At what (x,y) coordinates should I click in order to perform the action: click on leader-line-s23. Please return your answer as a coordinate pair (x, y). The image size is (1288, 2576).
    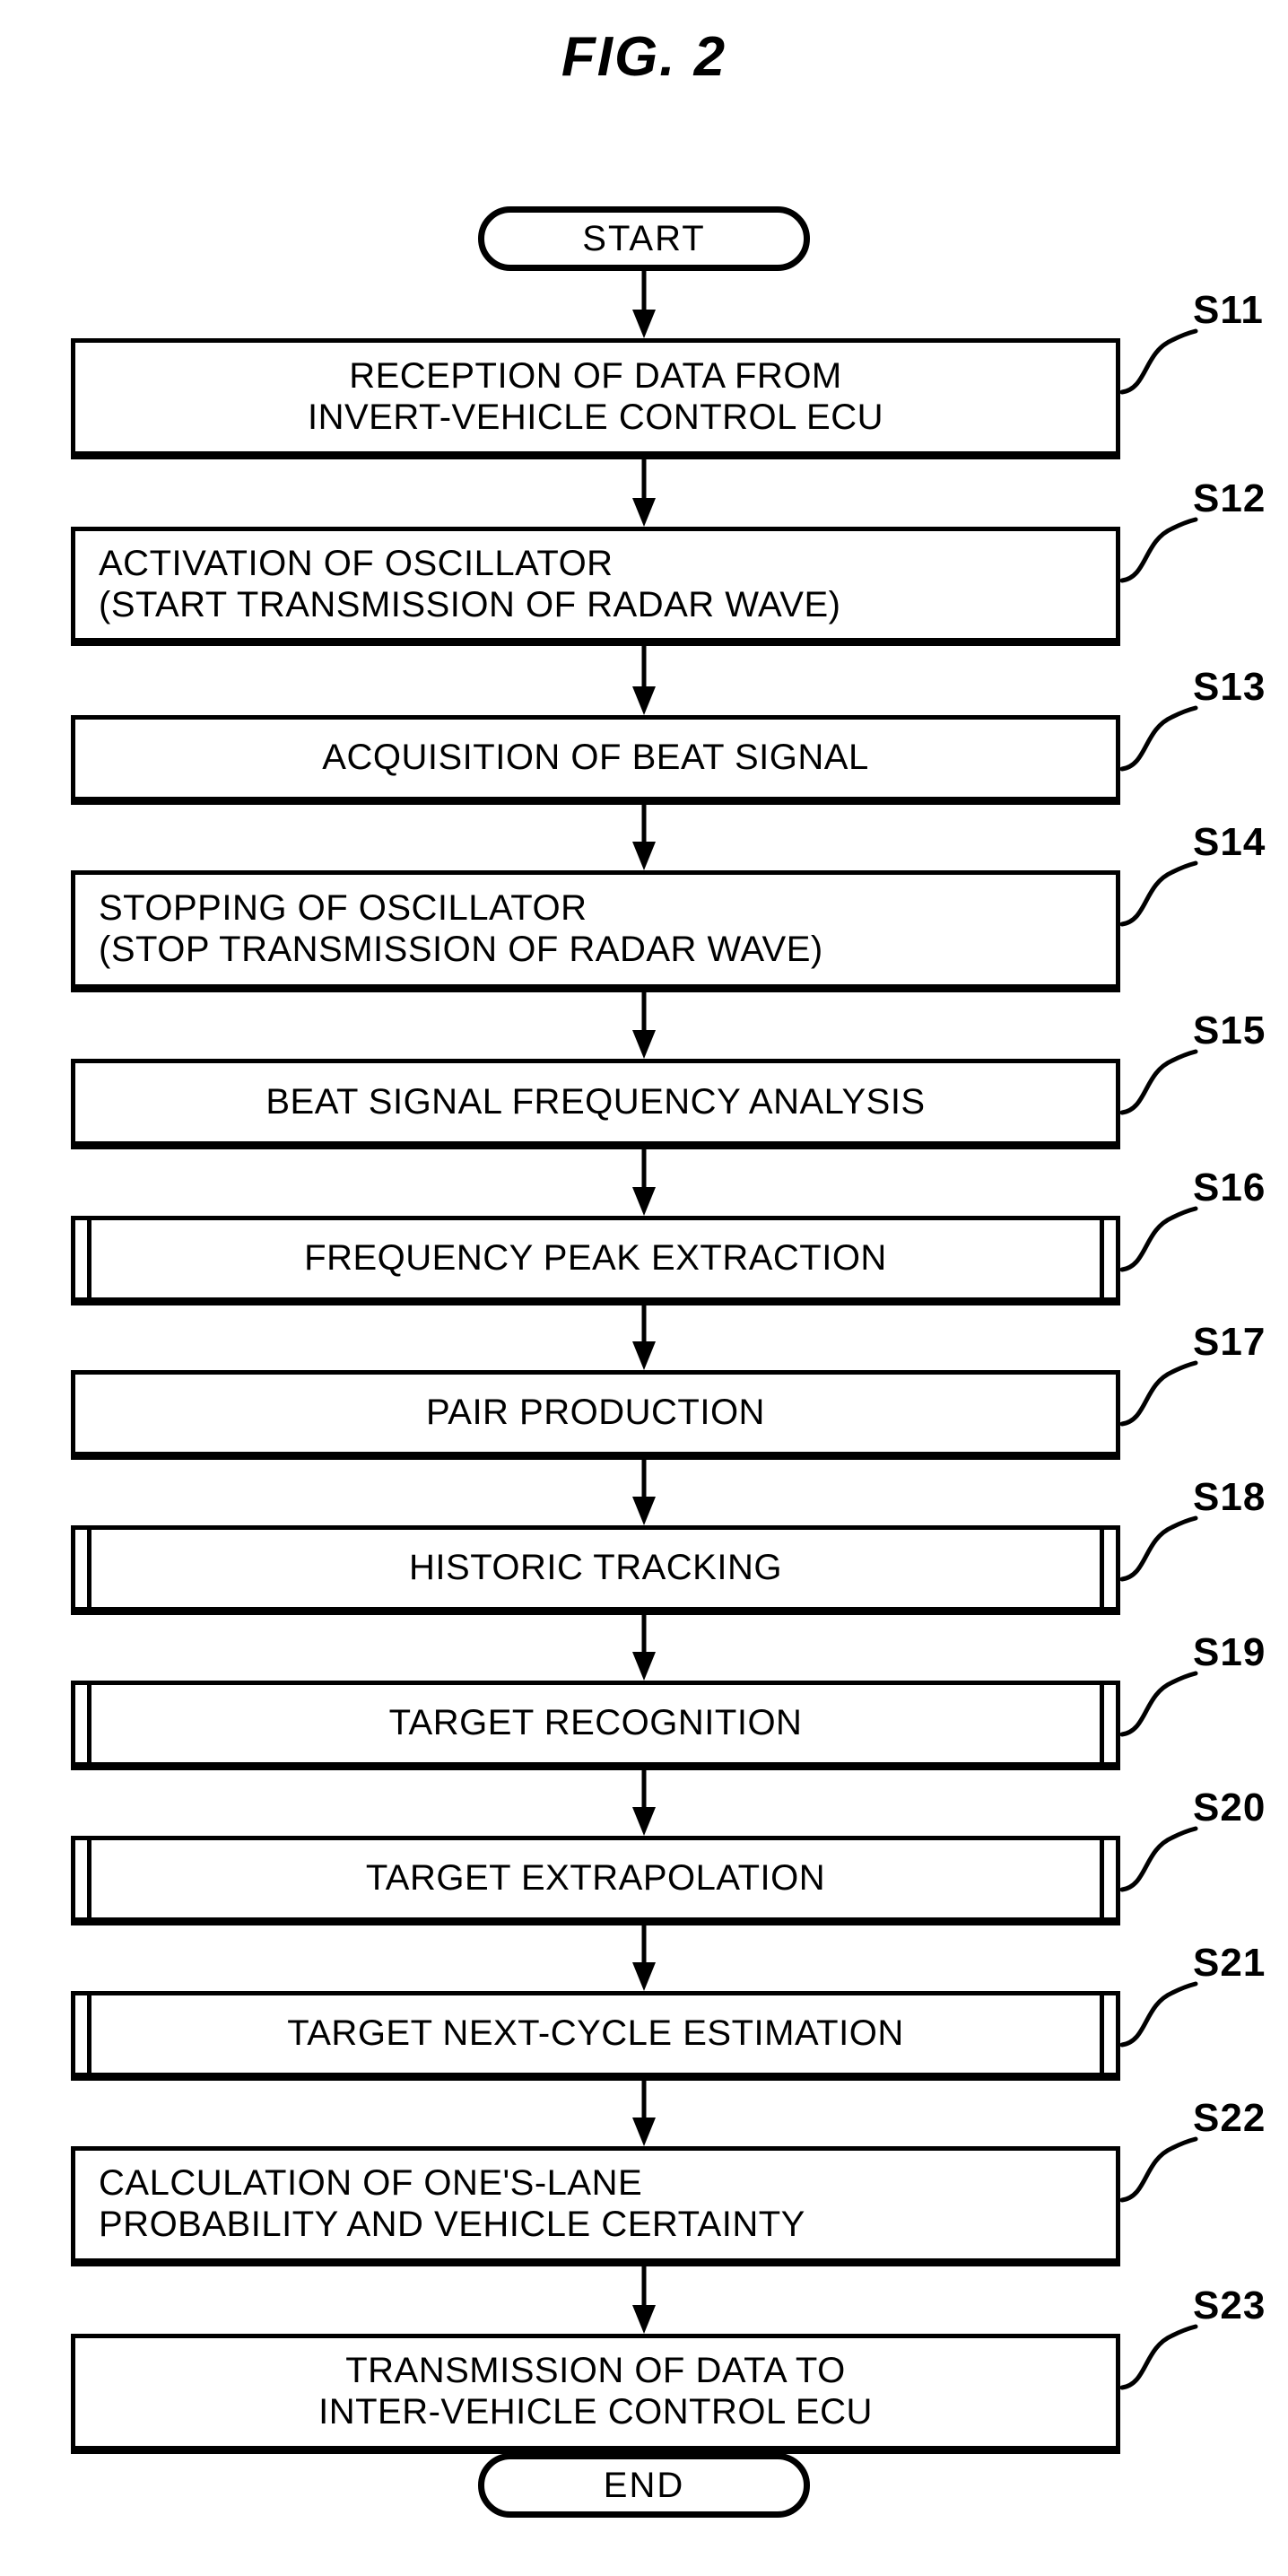
    Looking at the image, I should click on (1157, 2343).